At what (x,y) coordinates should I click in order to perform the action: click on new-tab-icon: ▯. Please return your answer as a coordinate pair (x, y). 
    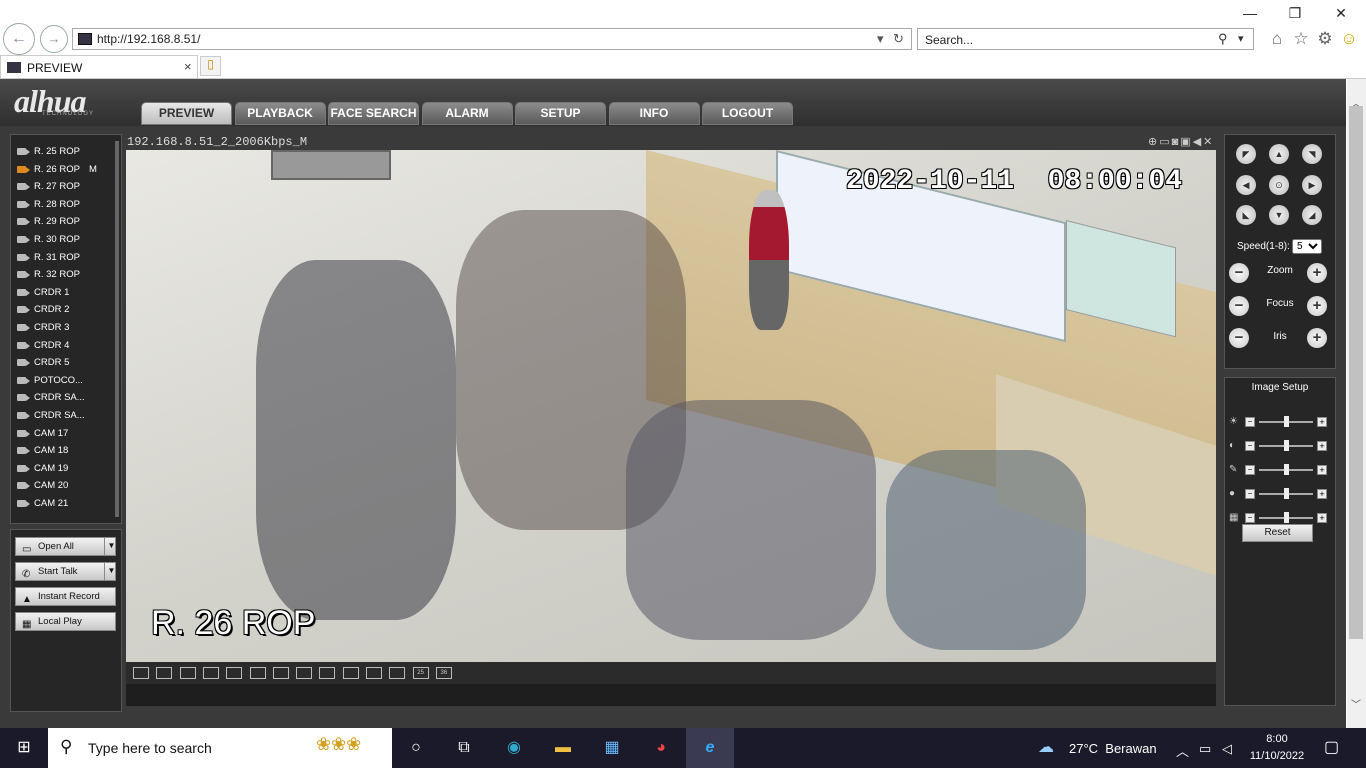
    Looking at the image, I should click on (210, 66).